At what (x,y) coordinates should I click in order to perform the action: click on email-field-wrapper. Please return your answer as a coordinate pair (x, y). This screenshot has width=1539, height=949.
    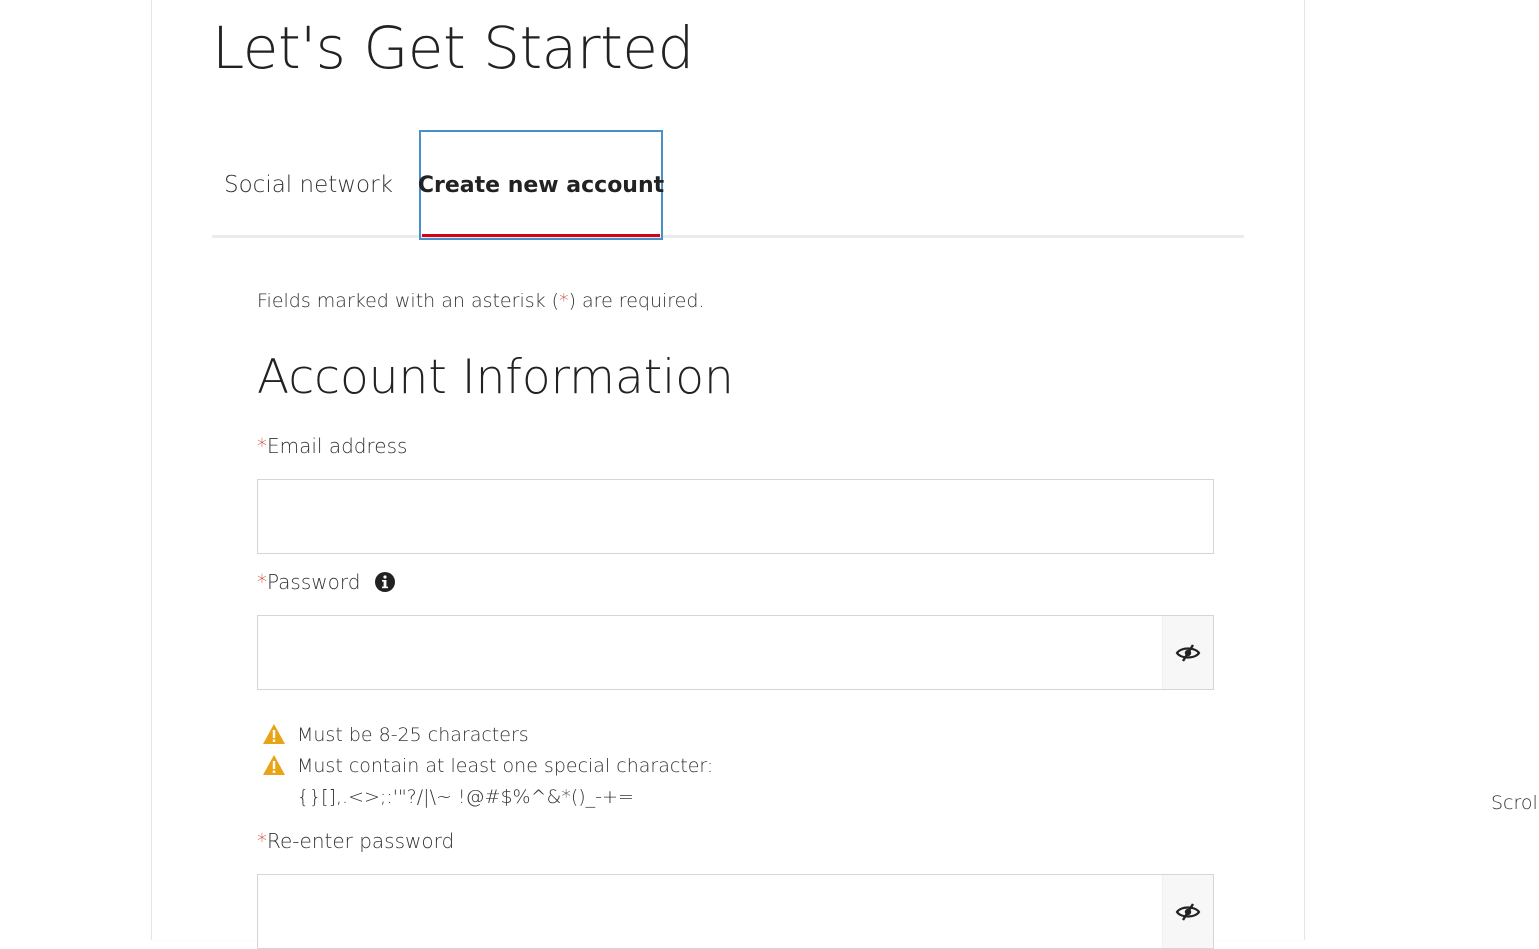
    Looking at the image, I should click on (735, 516).